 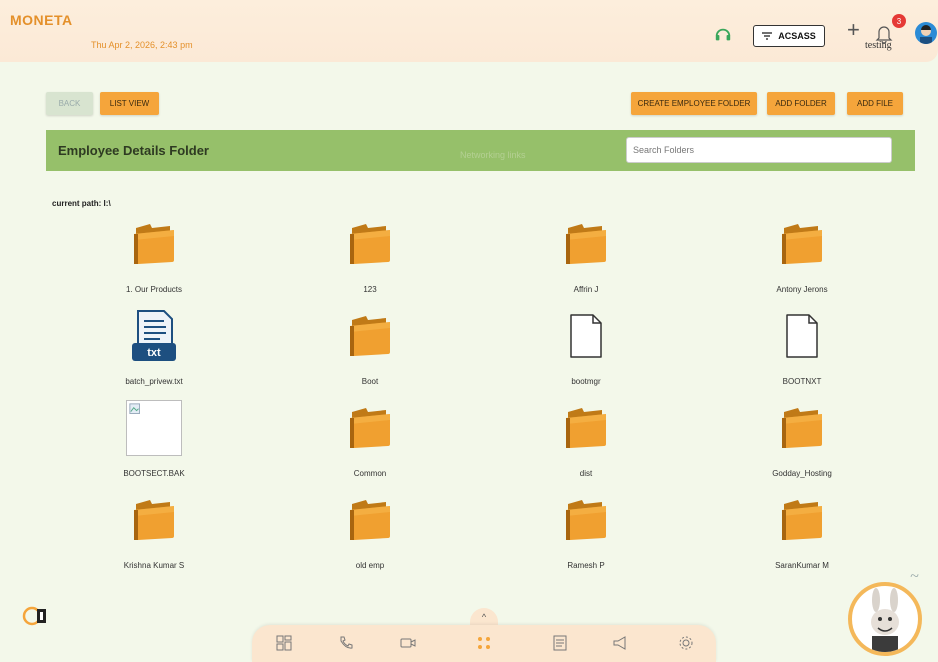 What do you see at coordinates (154, 565) in the screenshot?
I see `file-item-label: Krishna Kumar S` at bounding box center [154, 565].